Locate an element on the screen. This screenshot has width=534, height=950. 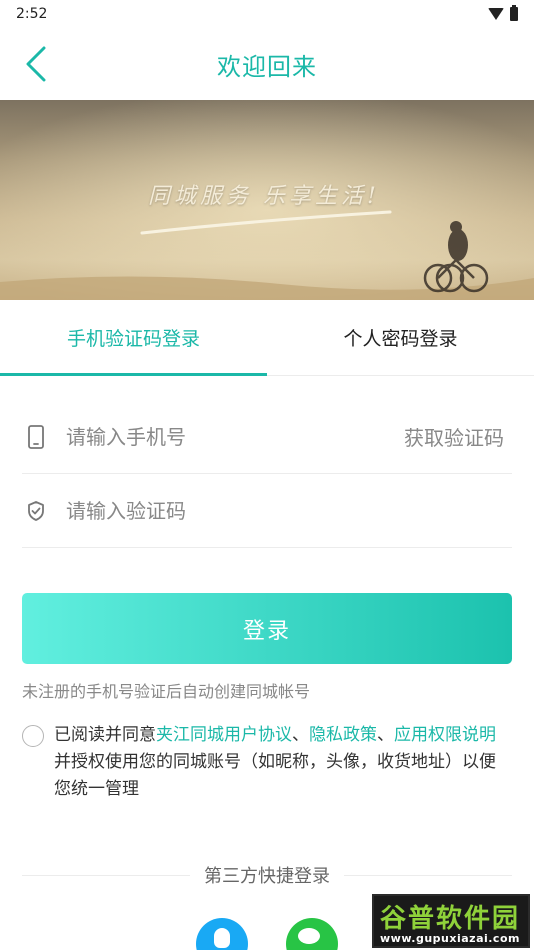
watermark-logo: 谷普软件园 www.gupuxiazai.com is located at coordinates (451, 921).